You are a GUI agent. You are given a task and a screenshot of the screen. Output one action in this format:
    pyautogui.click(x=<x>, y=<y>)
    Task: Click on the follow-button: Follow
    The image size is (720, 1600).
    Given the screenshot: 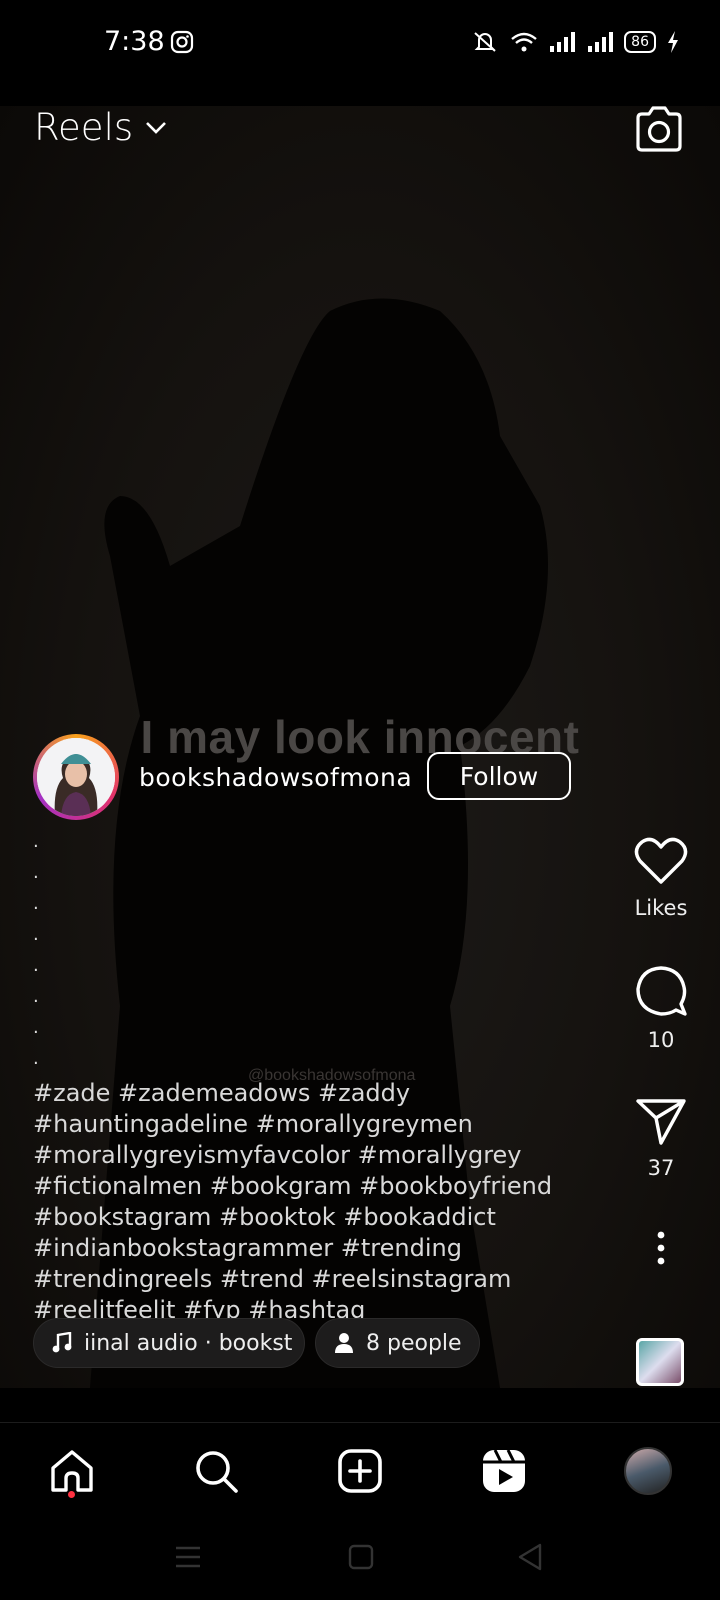 What is the action you would take?
    pyautogui.click(x=499, y=776)
    